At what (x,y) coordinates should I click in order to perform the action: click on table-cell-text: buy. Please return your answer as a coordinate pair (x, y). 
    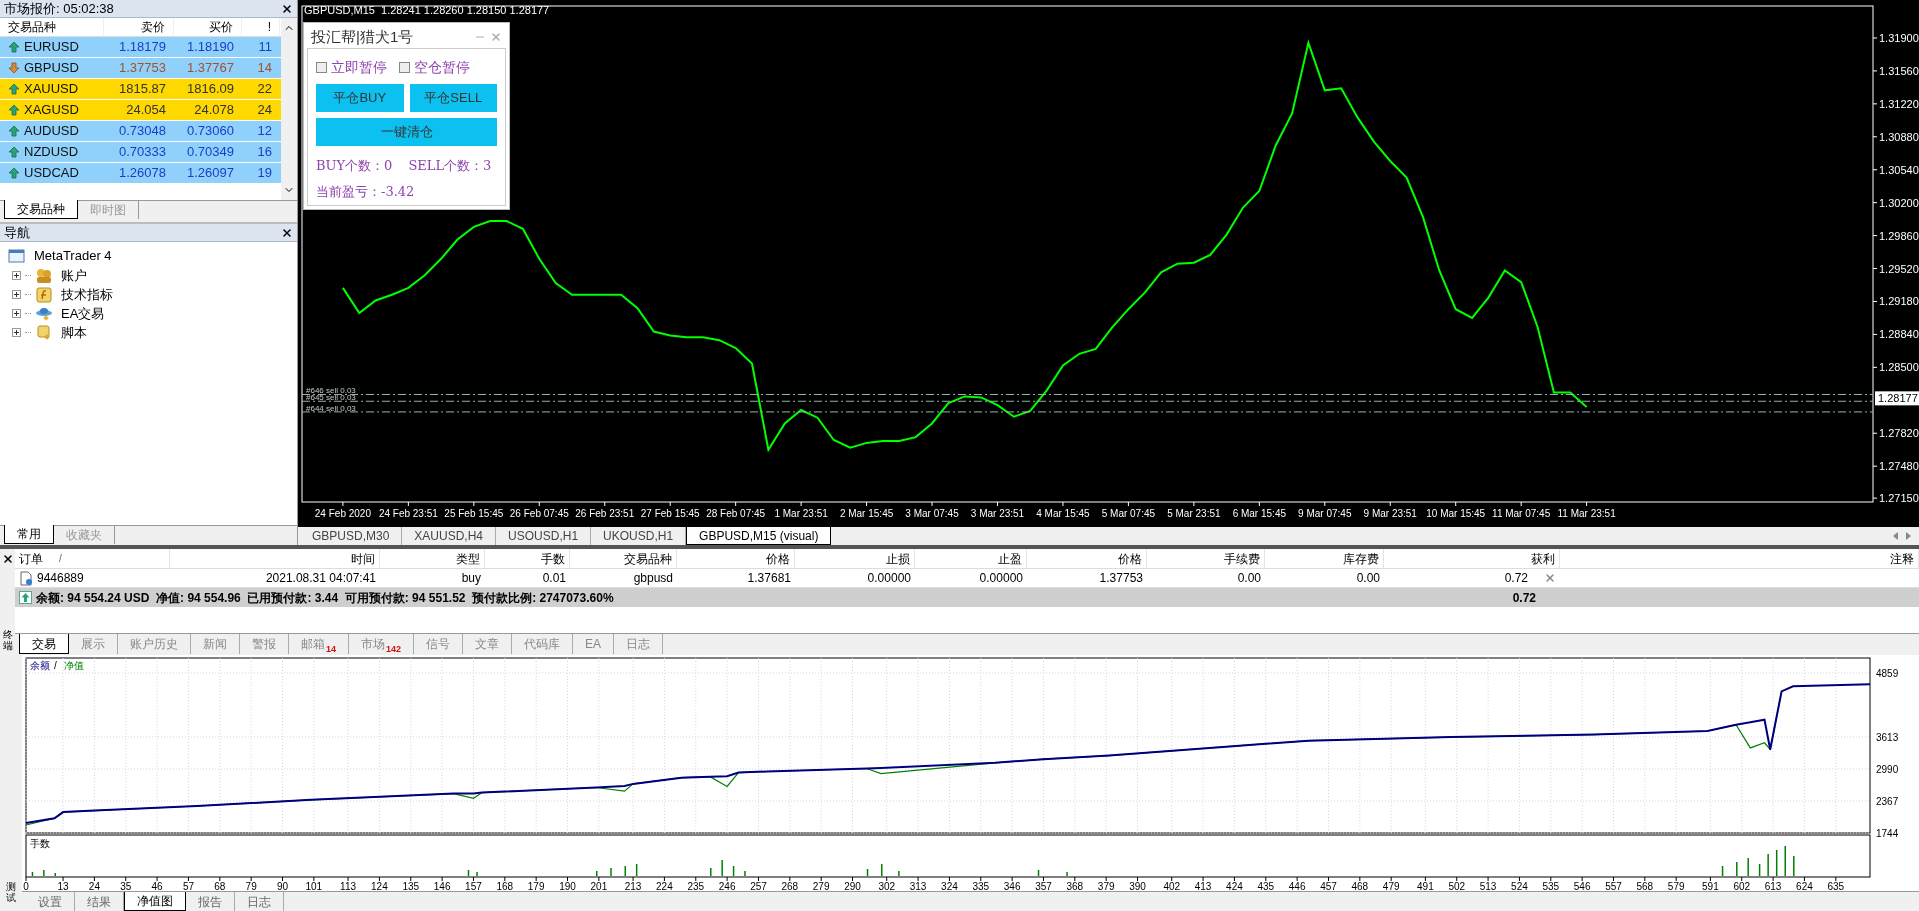
    Looking at the image, I should click on (471, 578).